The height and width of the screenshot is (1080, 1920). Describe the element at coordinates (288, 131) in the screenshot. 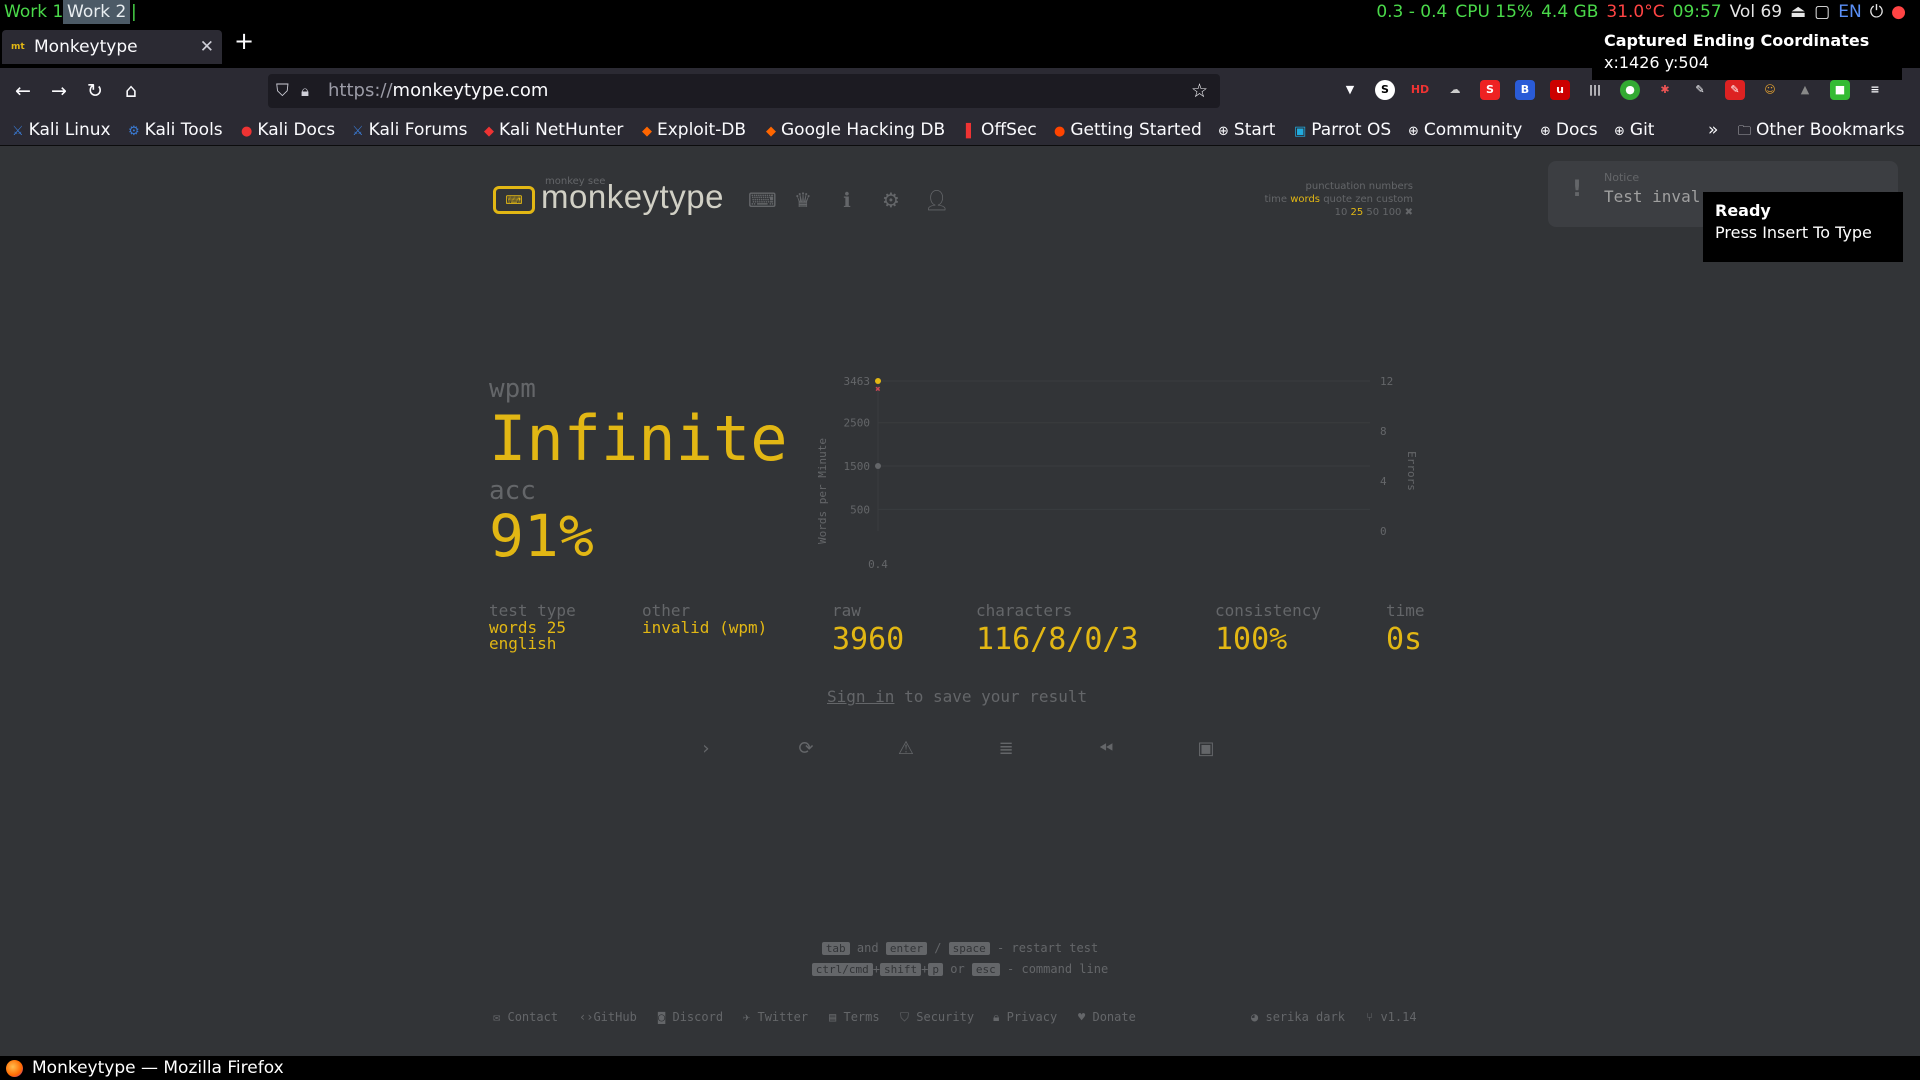

I see `bookmark-item: ● Kali Docs` at that location.